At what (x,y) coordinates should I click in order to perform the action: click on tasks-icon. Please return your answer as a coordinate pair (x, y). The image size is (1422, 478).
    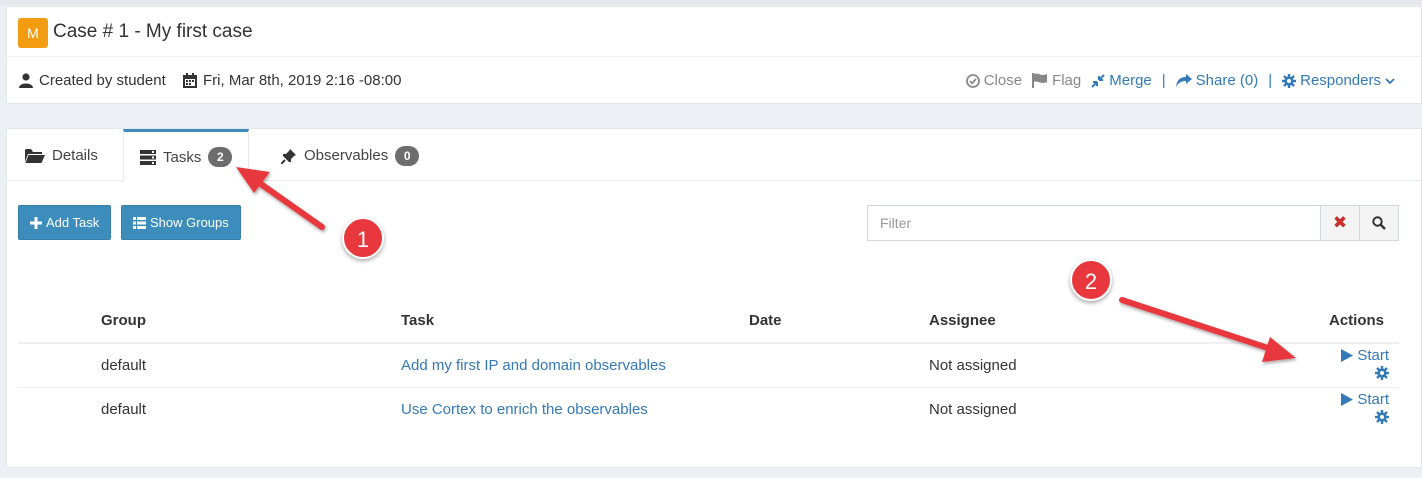
    Looking at the image, I should click on (148, 157).